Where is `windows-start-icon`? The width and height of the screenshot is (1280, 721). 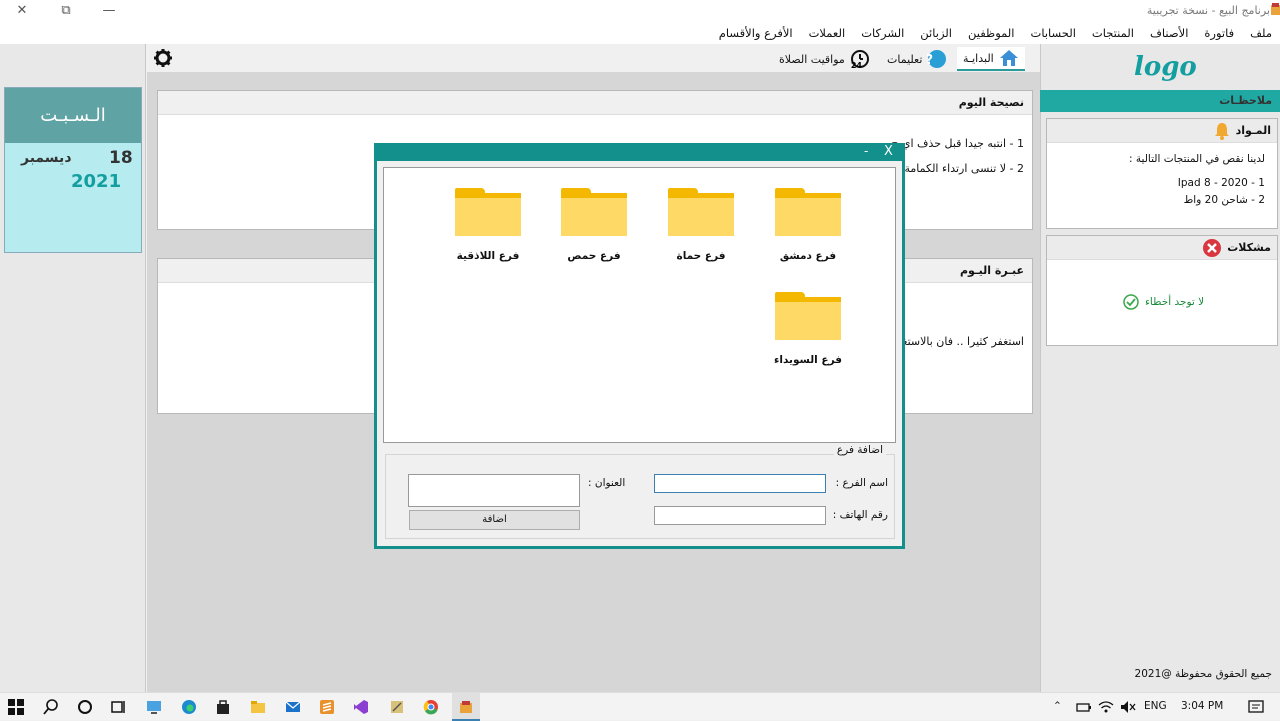 windows-start-icon is located at coordinates (16, 707).